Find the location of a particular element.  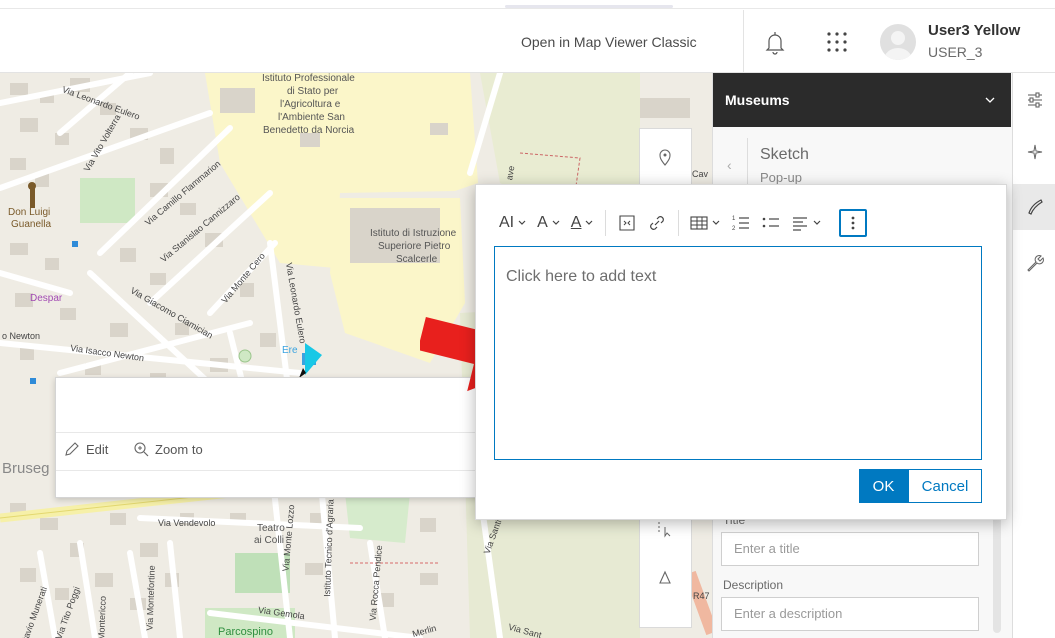

sparkle-icon is located at coordinates (1034, 152).